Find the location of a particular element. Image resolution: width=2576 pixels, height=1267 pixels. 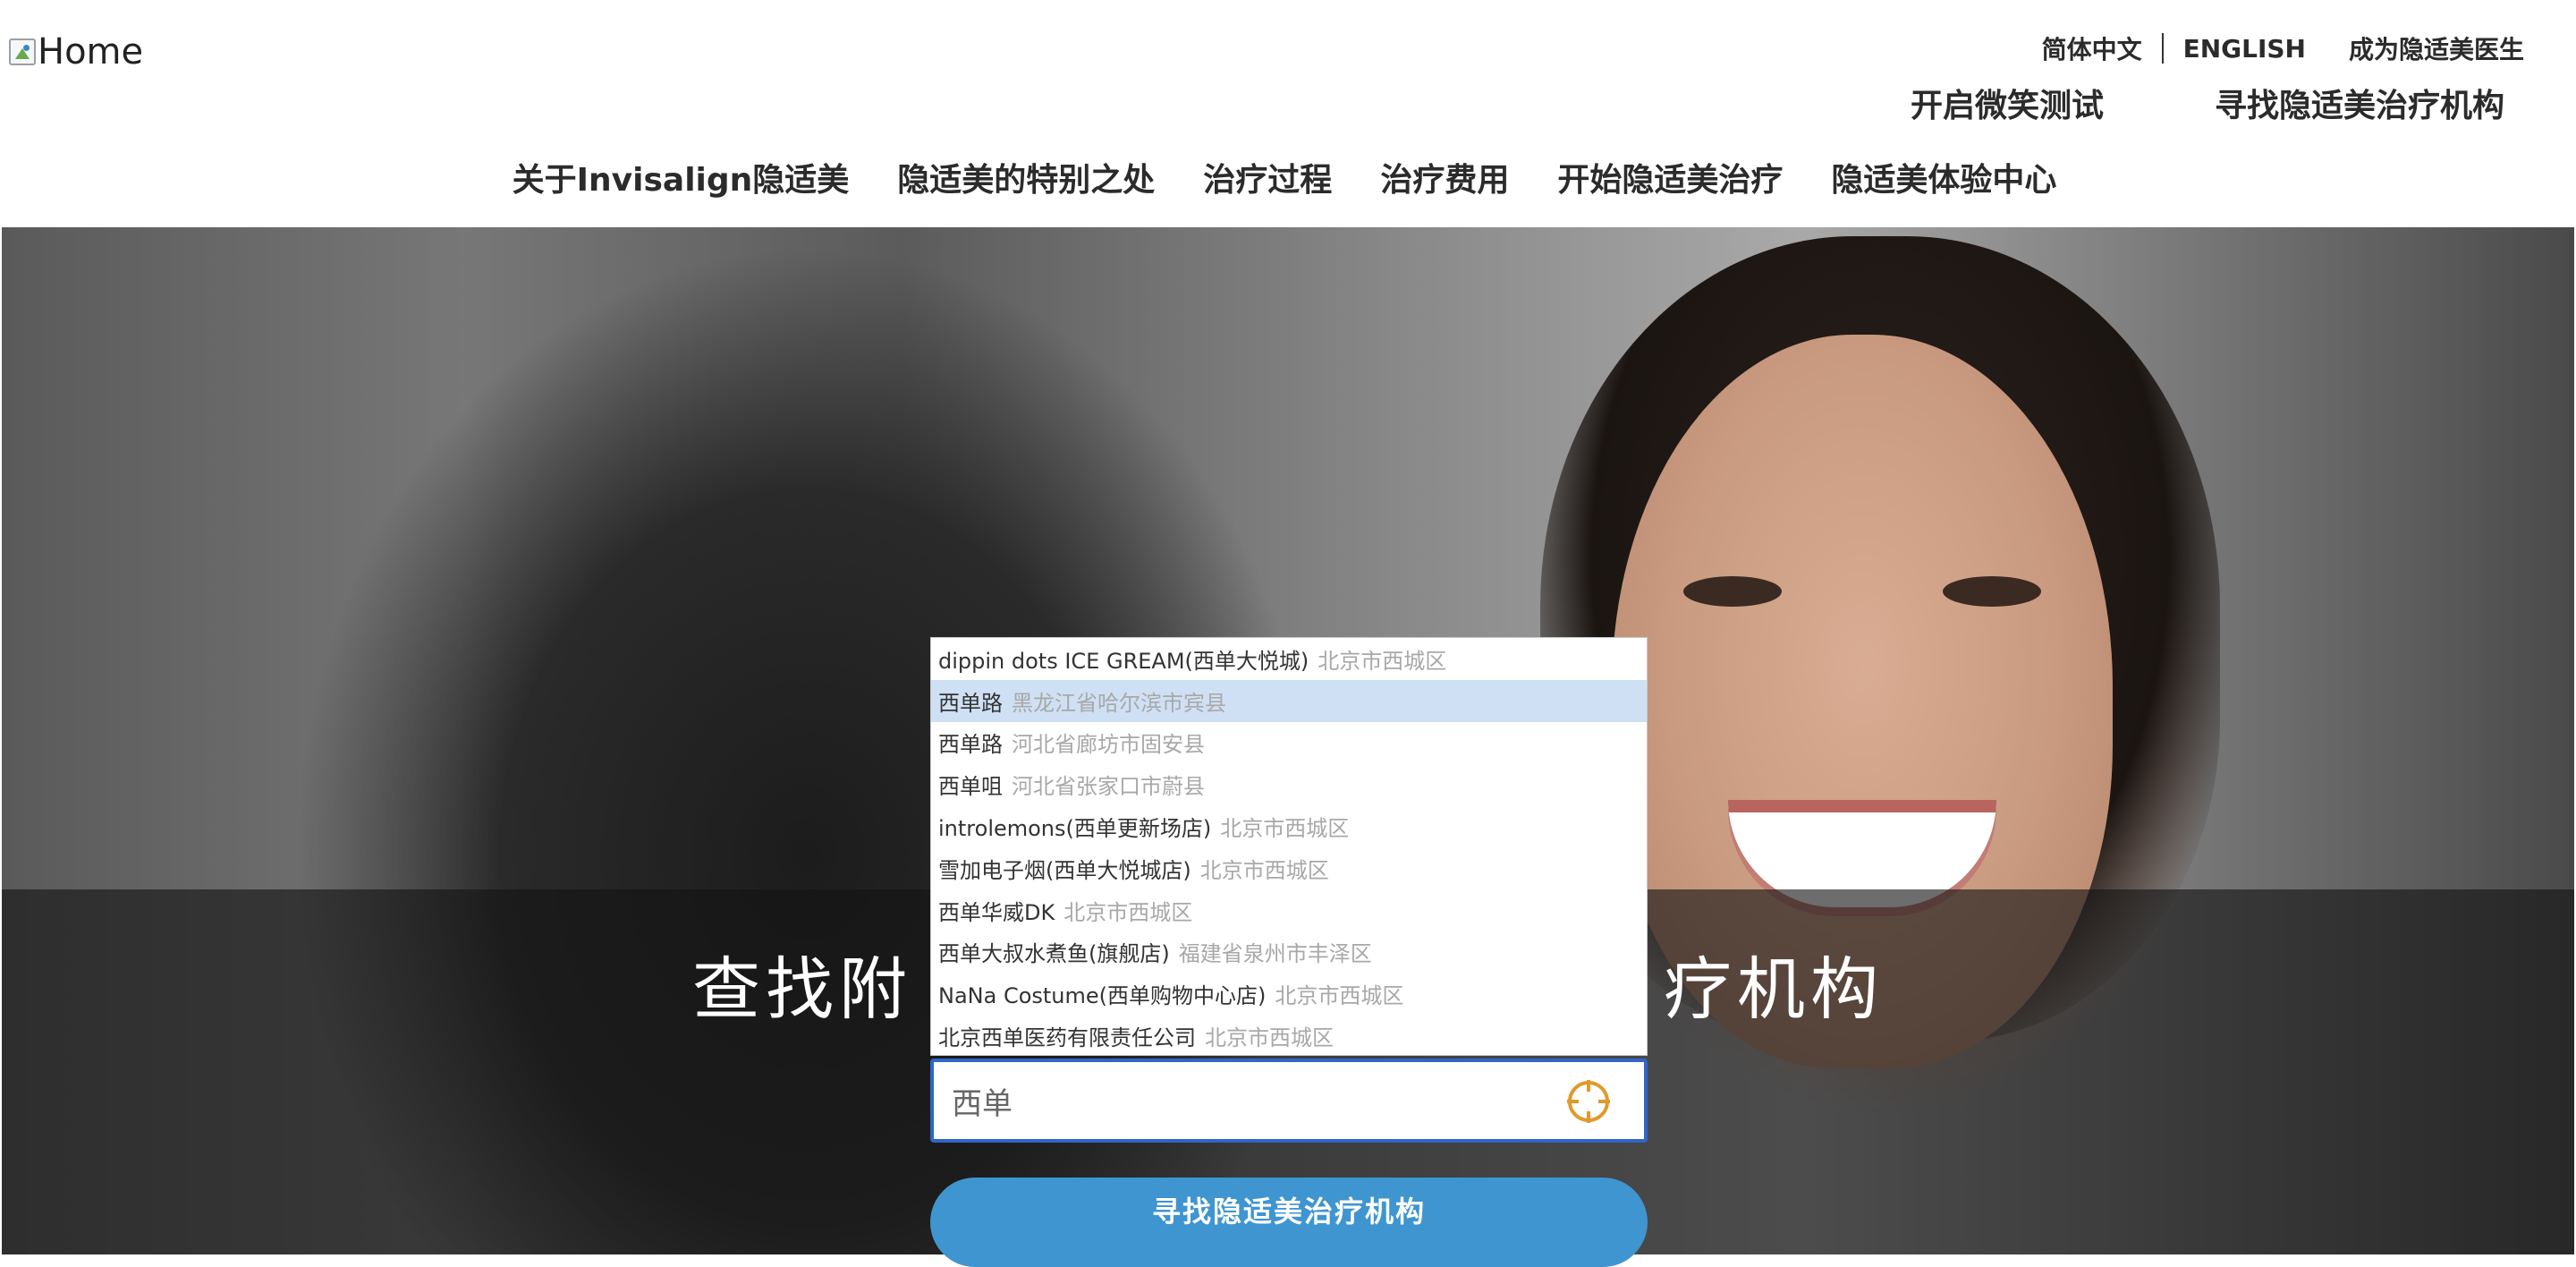

autocomplete-item-name: 西单咀 is located at coordinates (970, 787).